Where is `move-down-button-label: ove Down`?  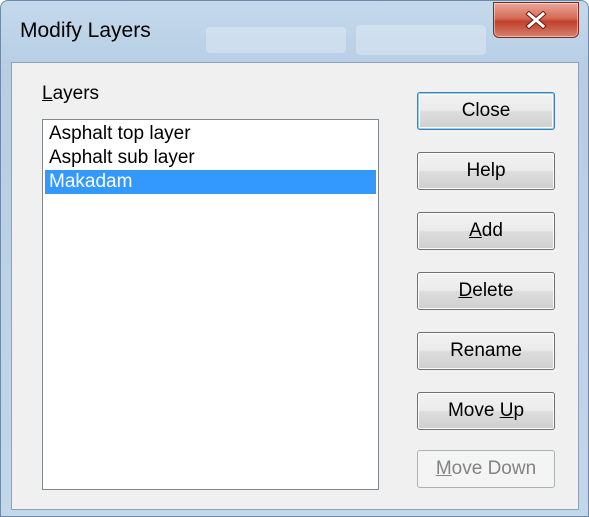 move-down-button-label: ove Down is located at coordinates (494, 468).